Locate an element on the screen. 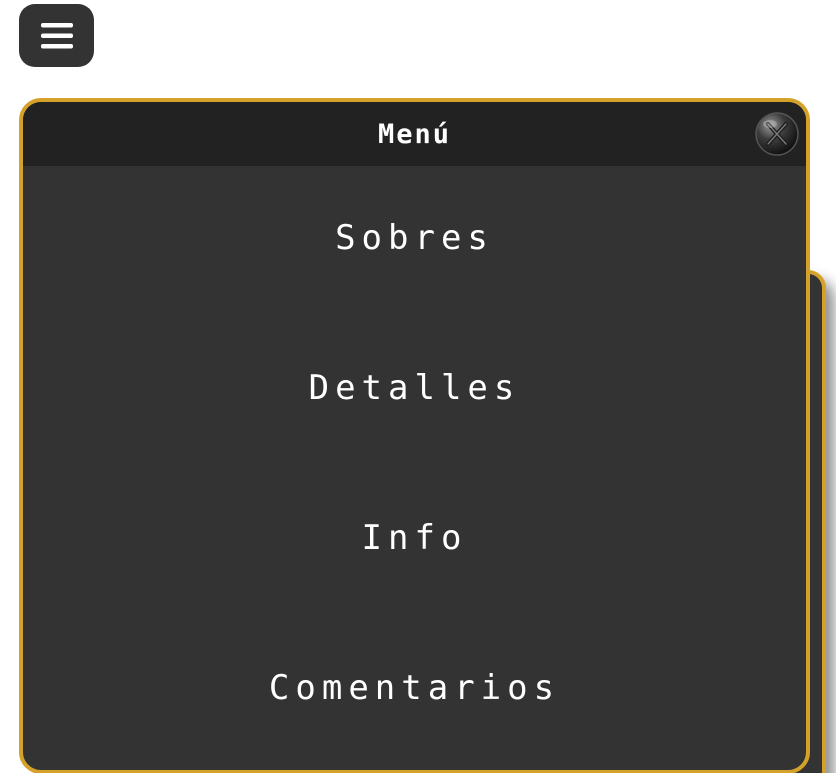 The width and height of the screenshot is (836, 773). menu-item-info: Info is located at coordinates (414, 538).